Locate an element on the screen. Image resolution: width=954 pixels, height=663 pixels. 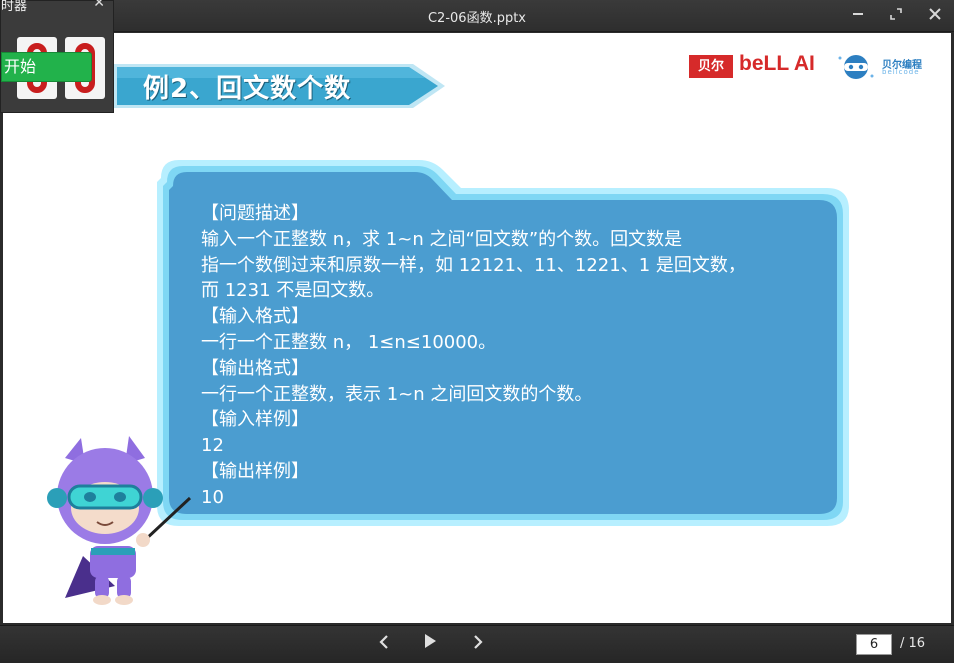
section-heading-sample-input: 【输入样例】 is located at coordinates (255, 420).